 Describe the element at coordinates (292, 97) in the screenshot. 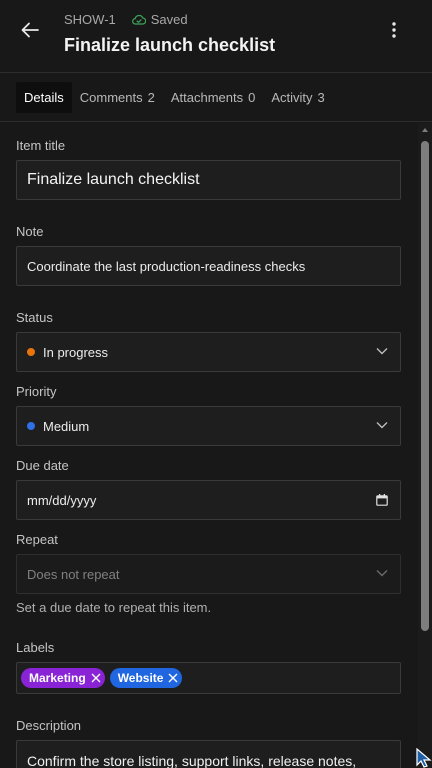

I see `tab-label: Activity` at that location.